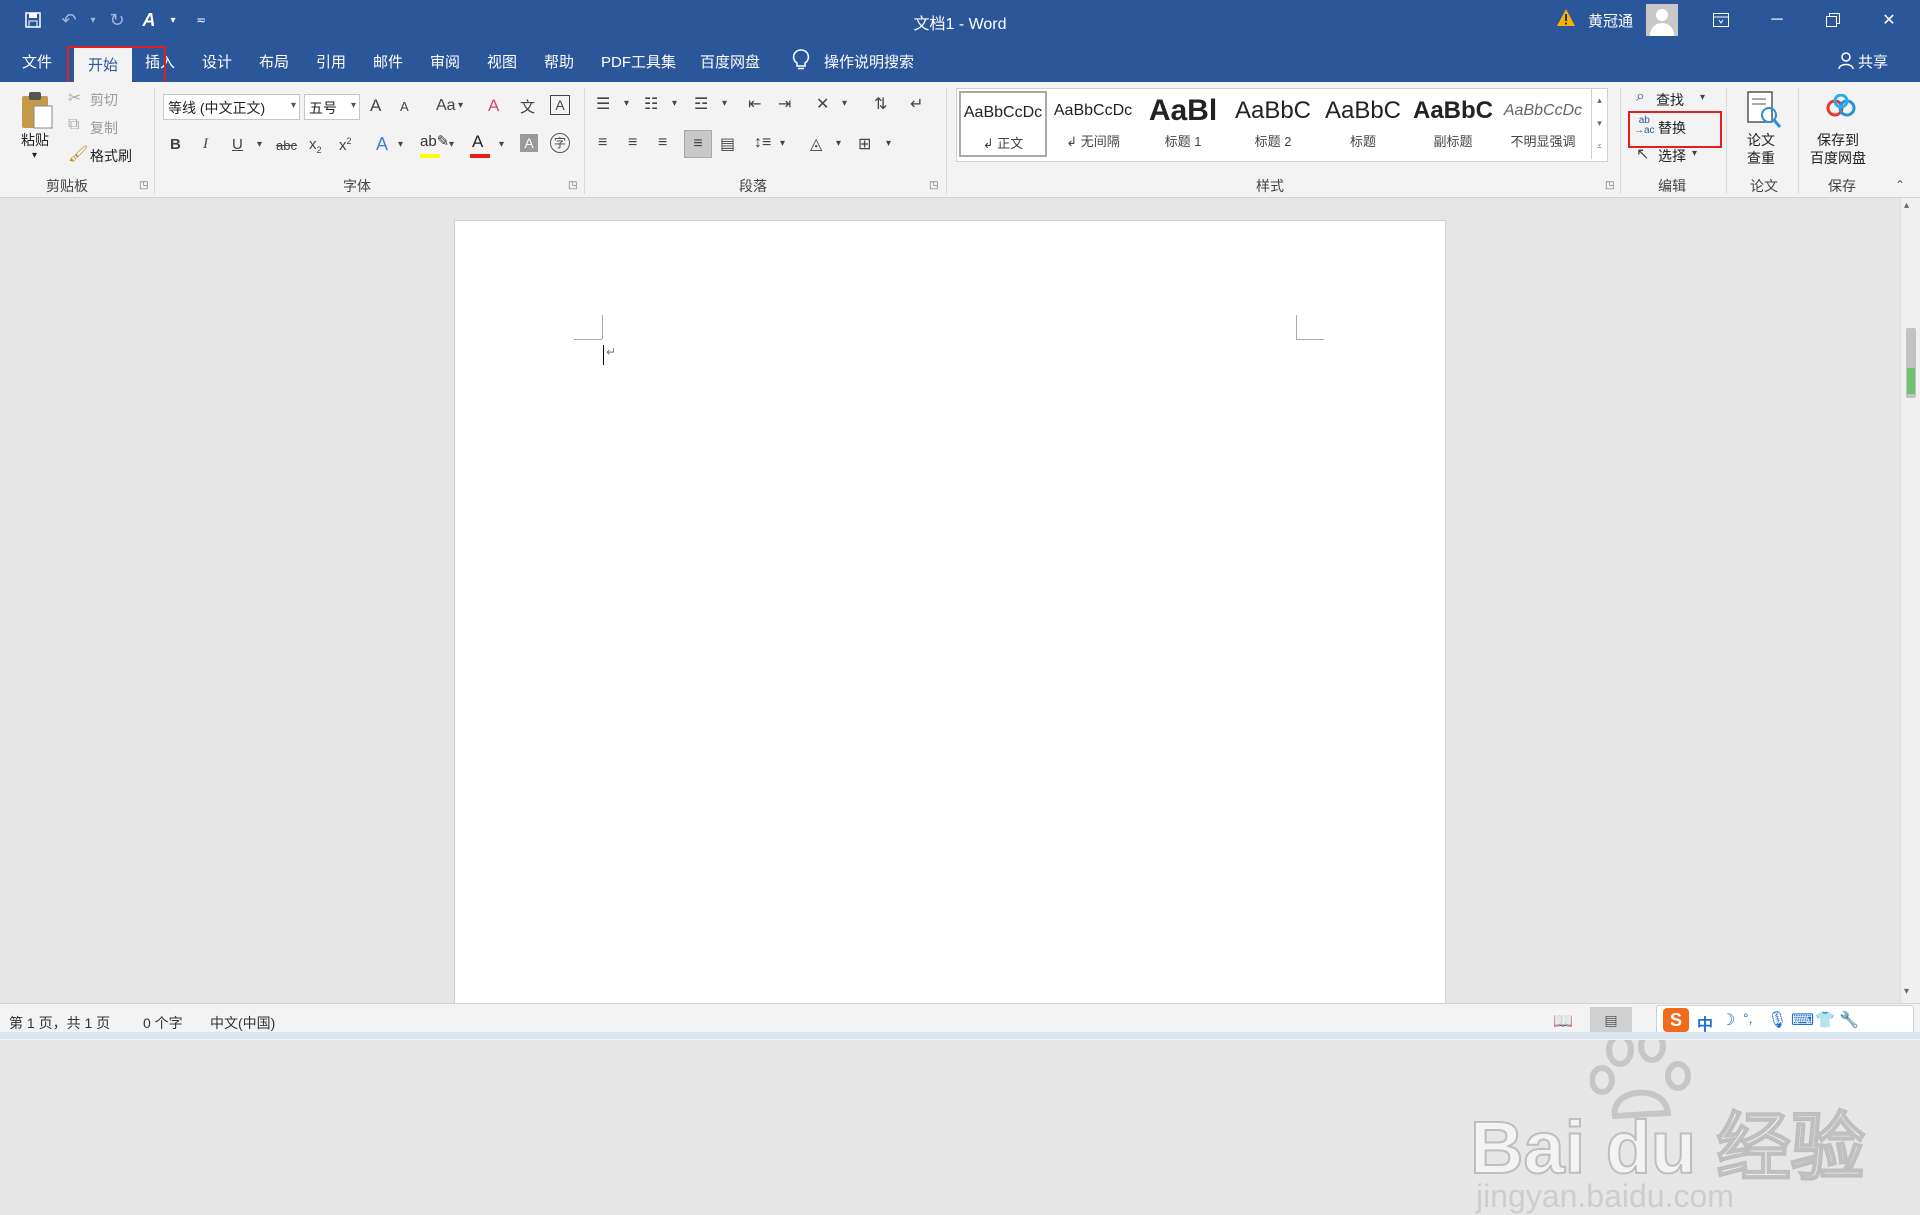  I want to click on paragraph-launcher-icon: ◳, so click(933, 185).